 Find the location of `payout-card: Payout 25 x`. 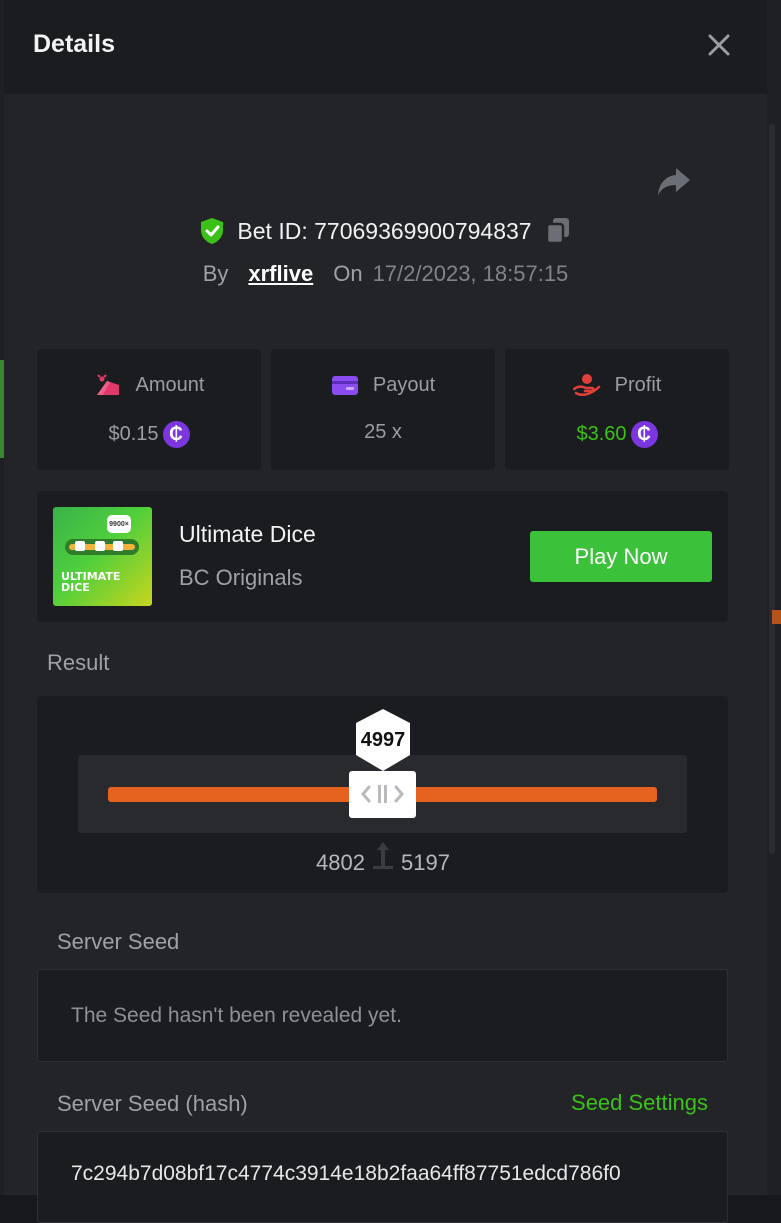

payout-card: Payout 25 x is located at coordinates (383, 409).